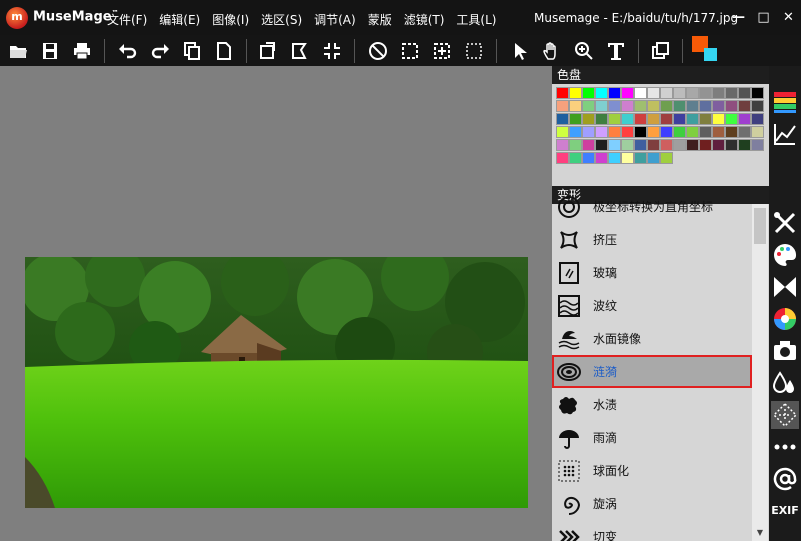 Image resolution: width=801 pixels, height=541 pixels. I want to click on transform-scrollbar: ▼, so click(760, 372).